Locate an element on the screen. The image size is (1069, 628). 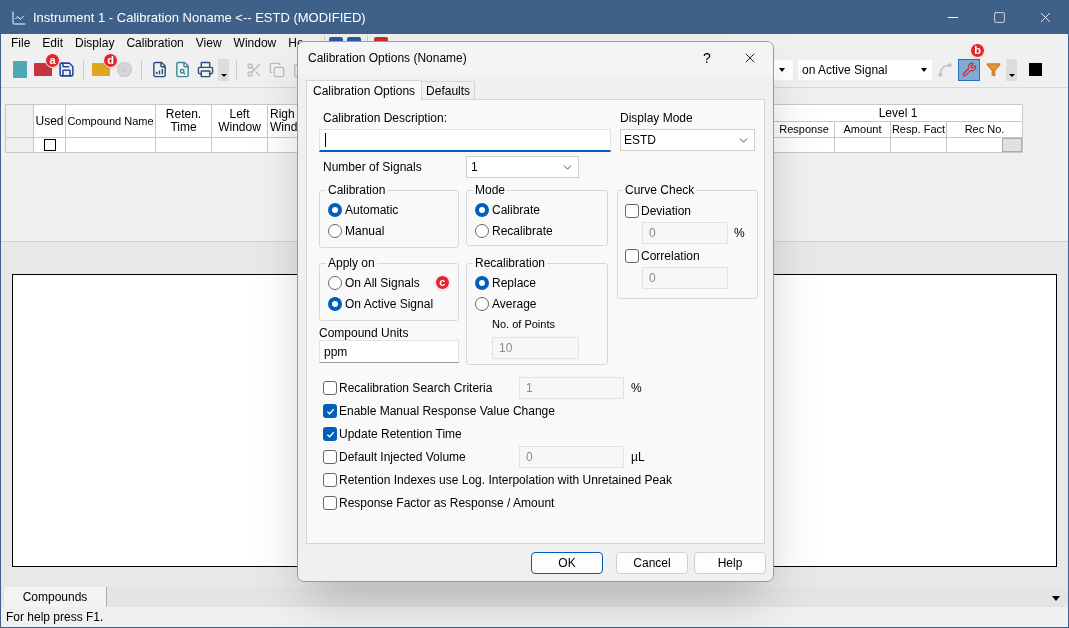
text-caret is located at coordinates (325, 140).